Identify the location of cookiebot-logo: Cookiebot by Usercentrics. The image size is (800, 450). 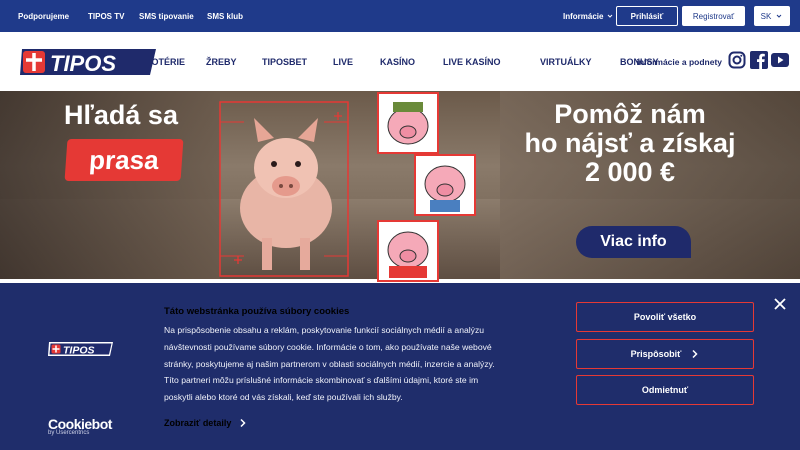
(80, 426).